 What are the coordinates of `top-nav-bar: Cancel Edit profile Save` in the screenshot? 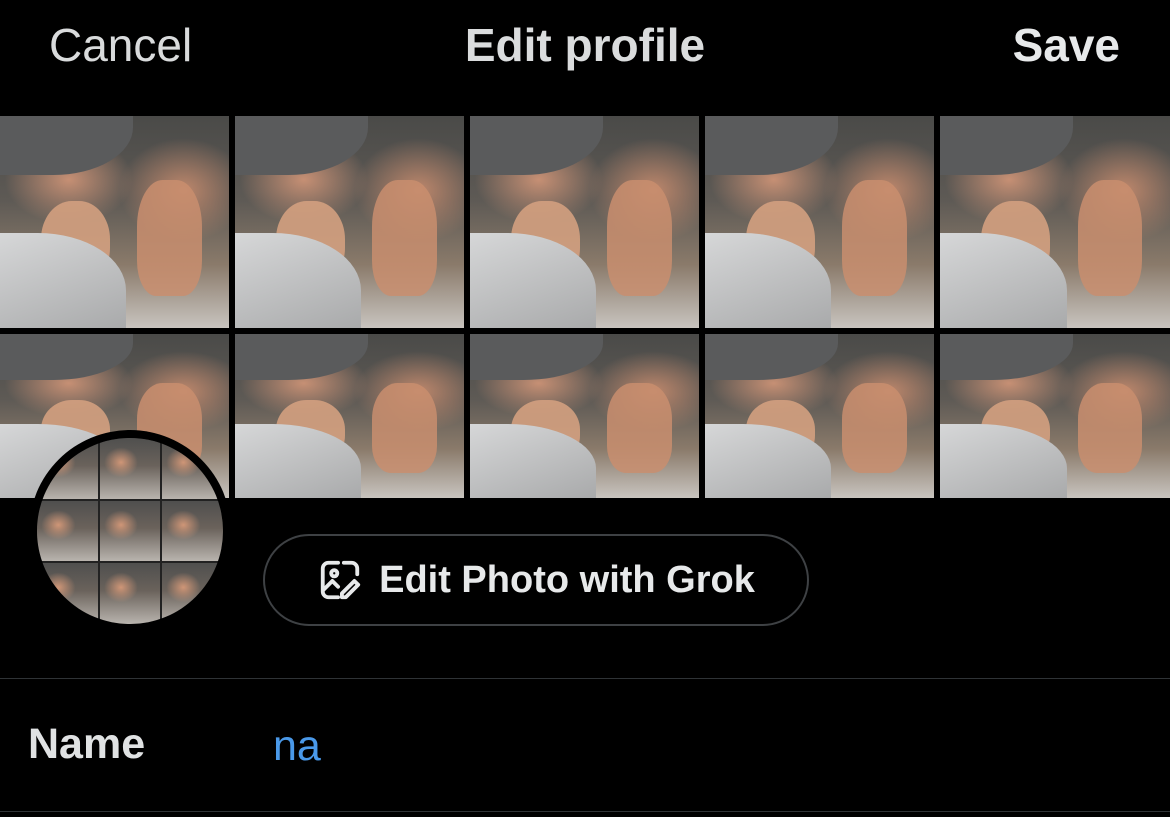 It's located at (585, 45).